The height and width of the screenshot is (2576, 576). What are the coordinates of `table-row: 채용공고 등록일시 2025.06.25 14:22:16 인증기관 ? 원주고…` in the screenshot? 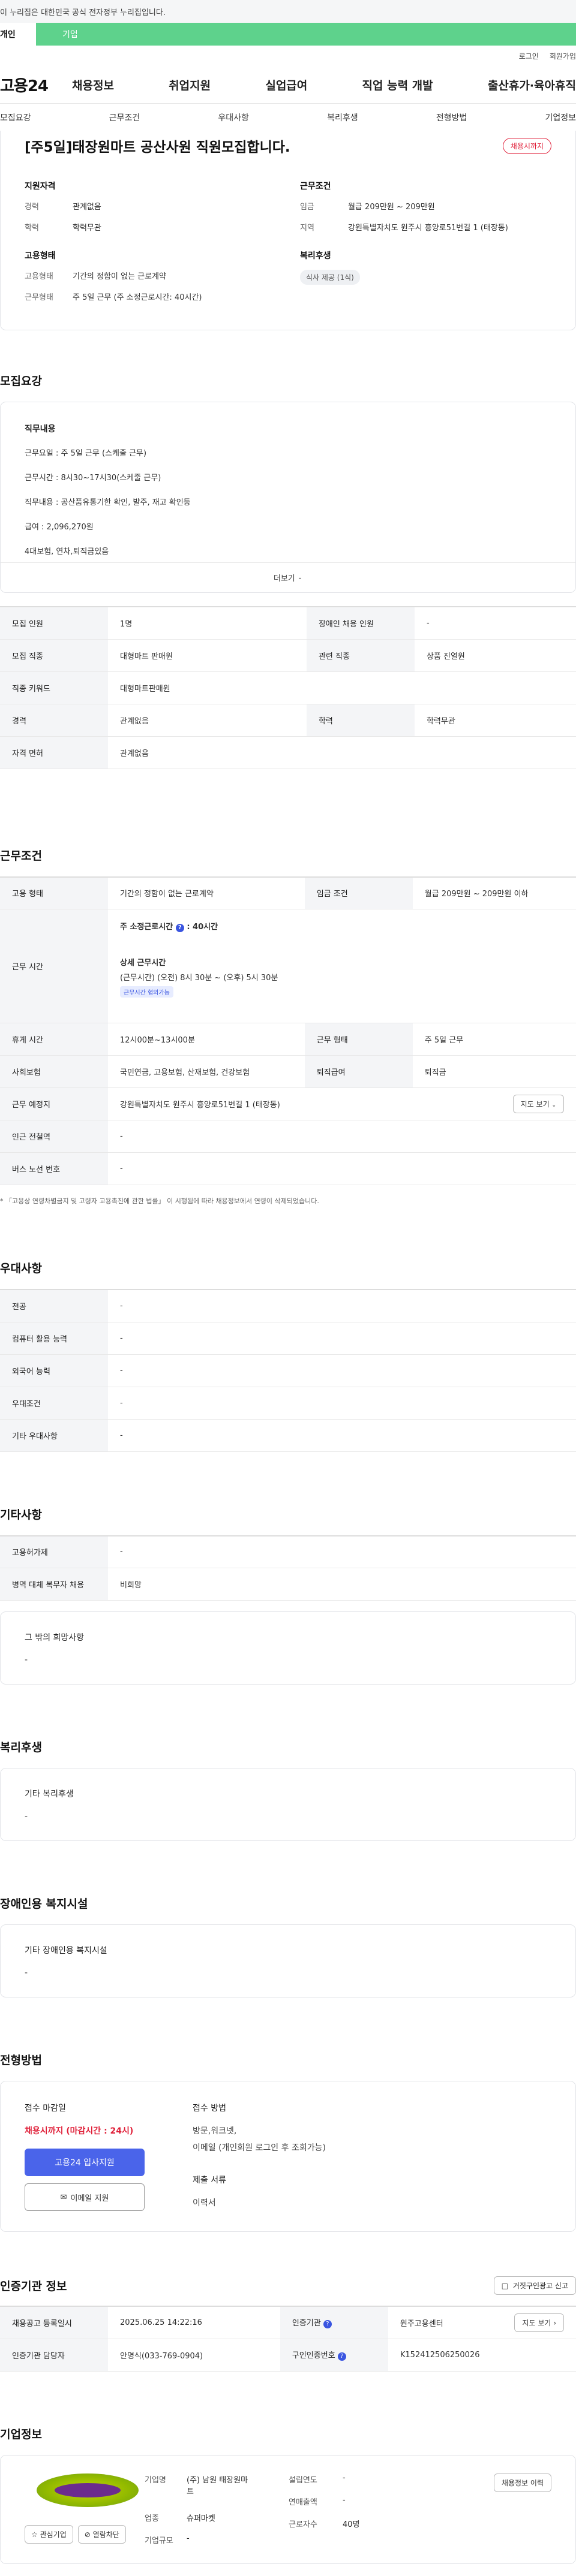 It's located at (288, 2322).